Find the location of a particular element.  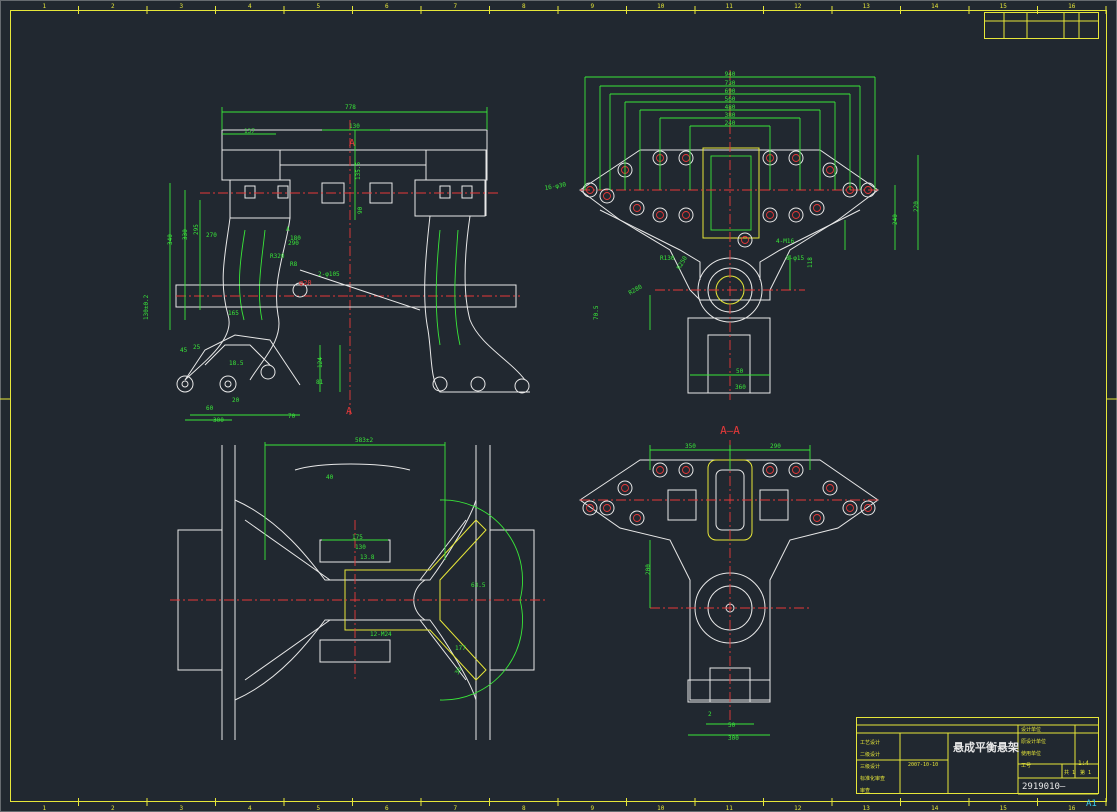

dimension-label: 130±0.2 is located at coordinates (146, 307).